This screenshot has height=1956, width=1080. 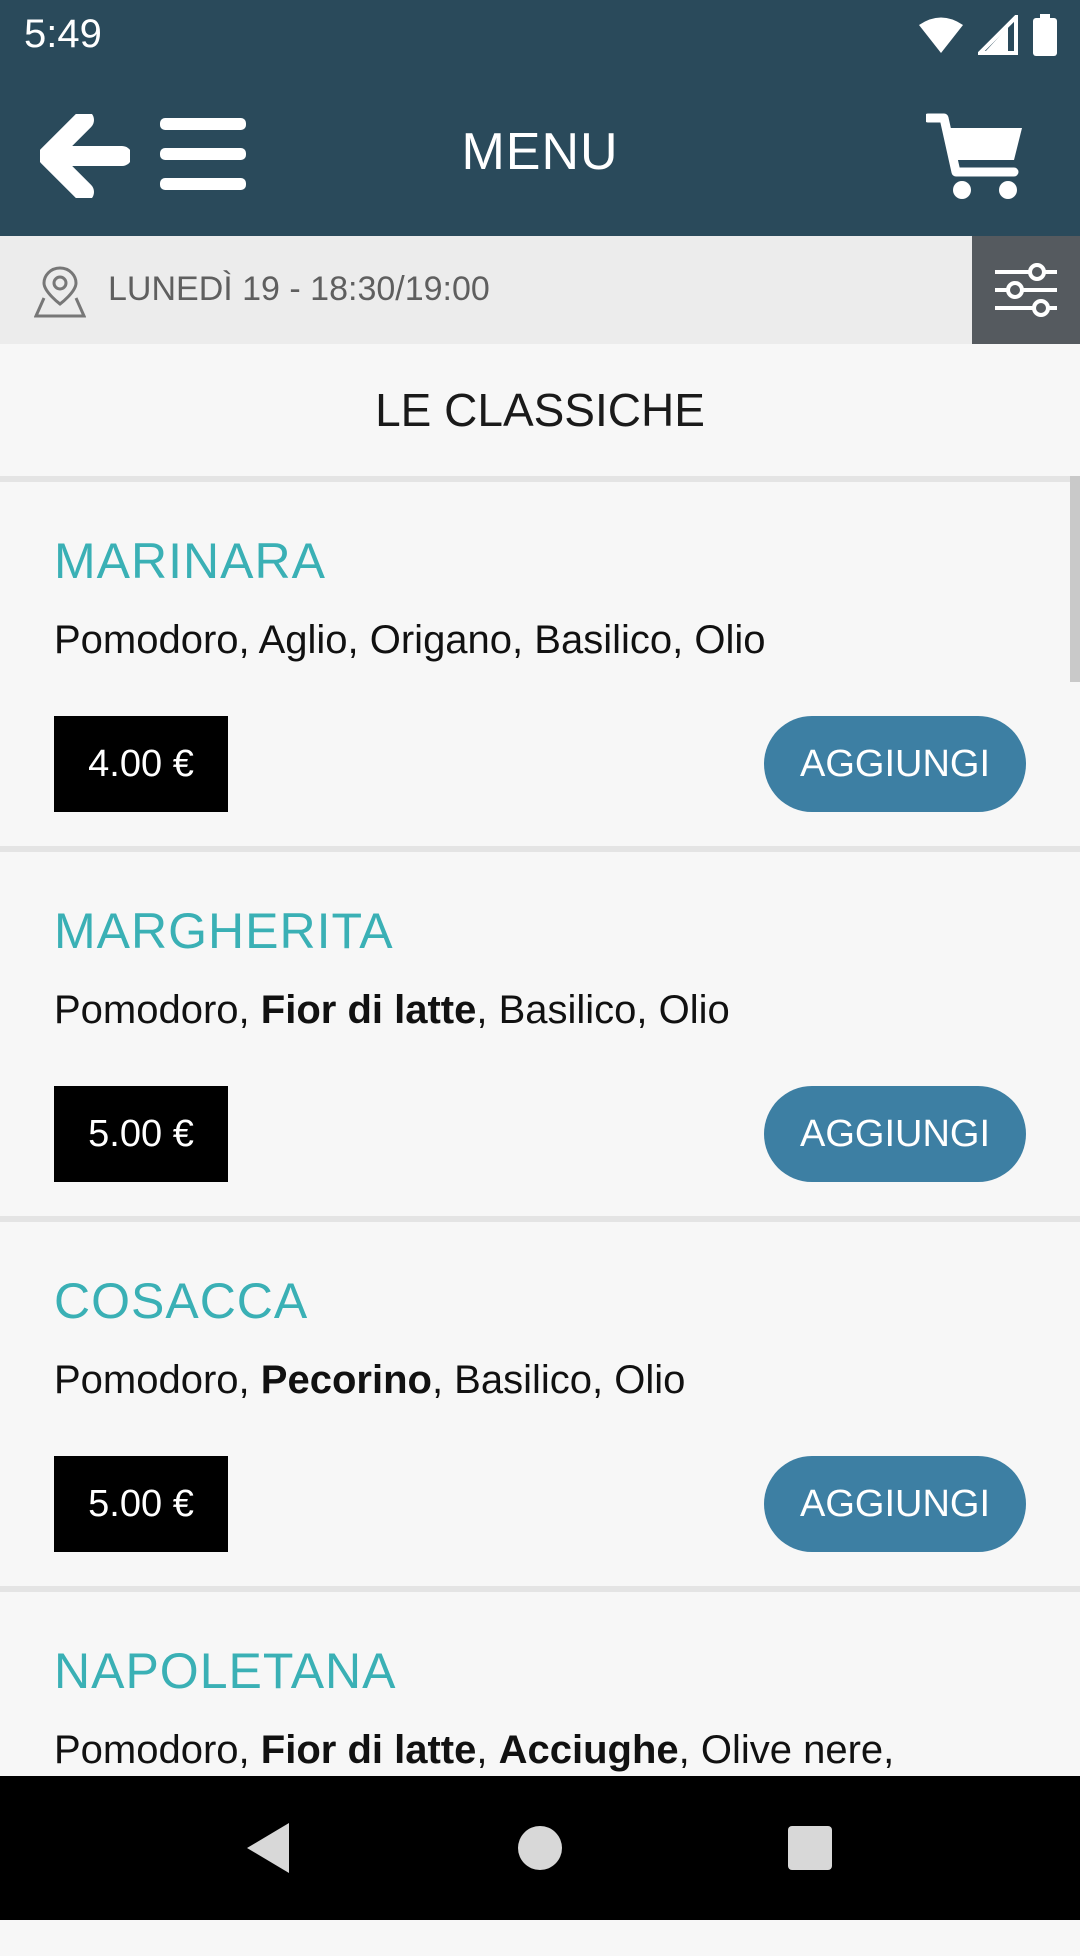 I want to click on scrollbar, so click(x=1075, y=579).